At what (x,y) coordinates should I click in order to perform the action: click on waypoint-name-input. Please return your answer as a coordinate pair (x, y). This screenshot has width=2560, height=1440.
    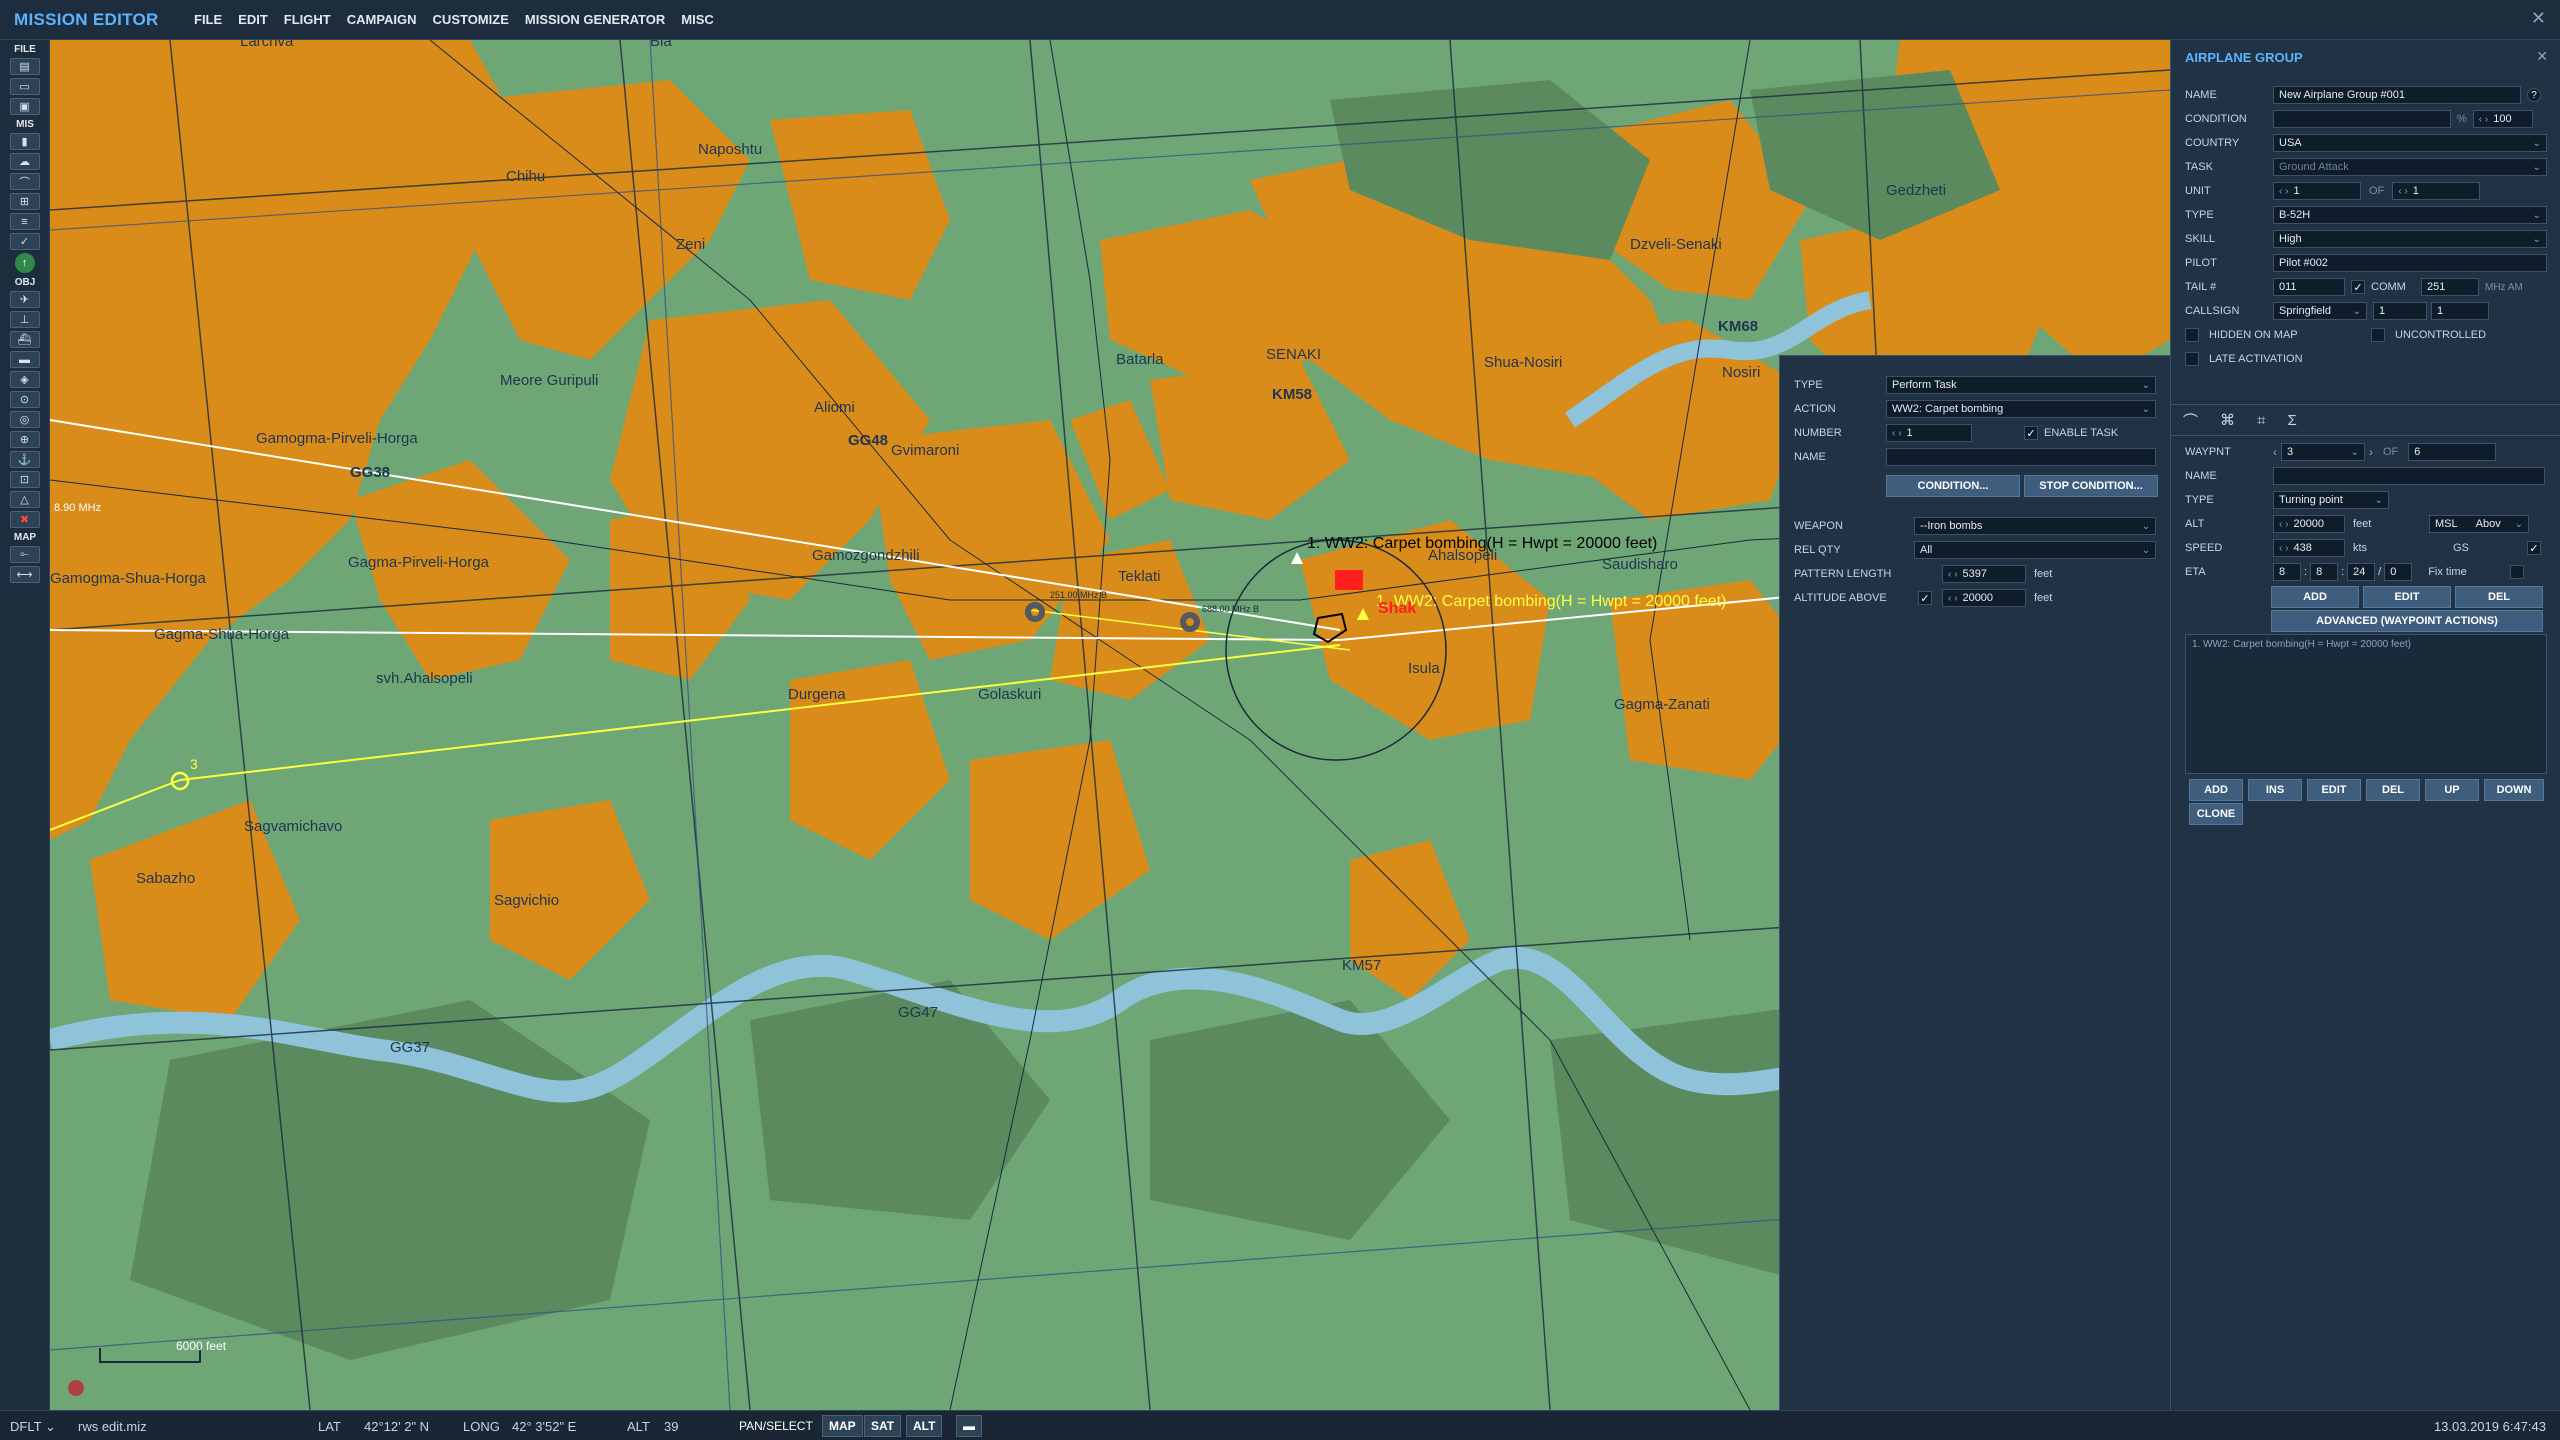
    Looking at the image, I should click on (2409, 476).